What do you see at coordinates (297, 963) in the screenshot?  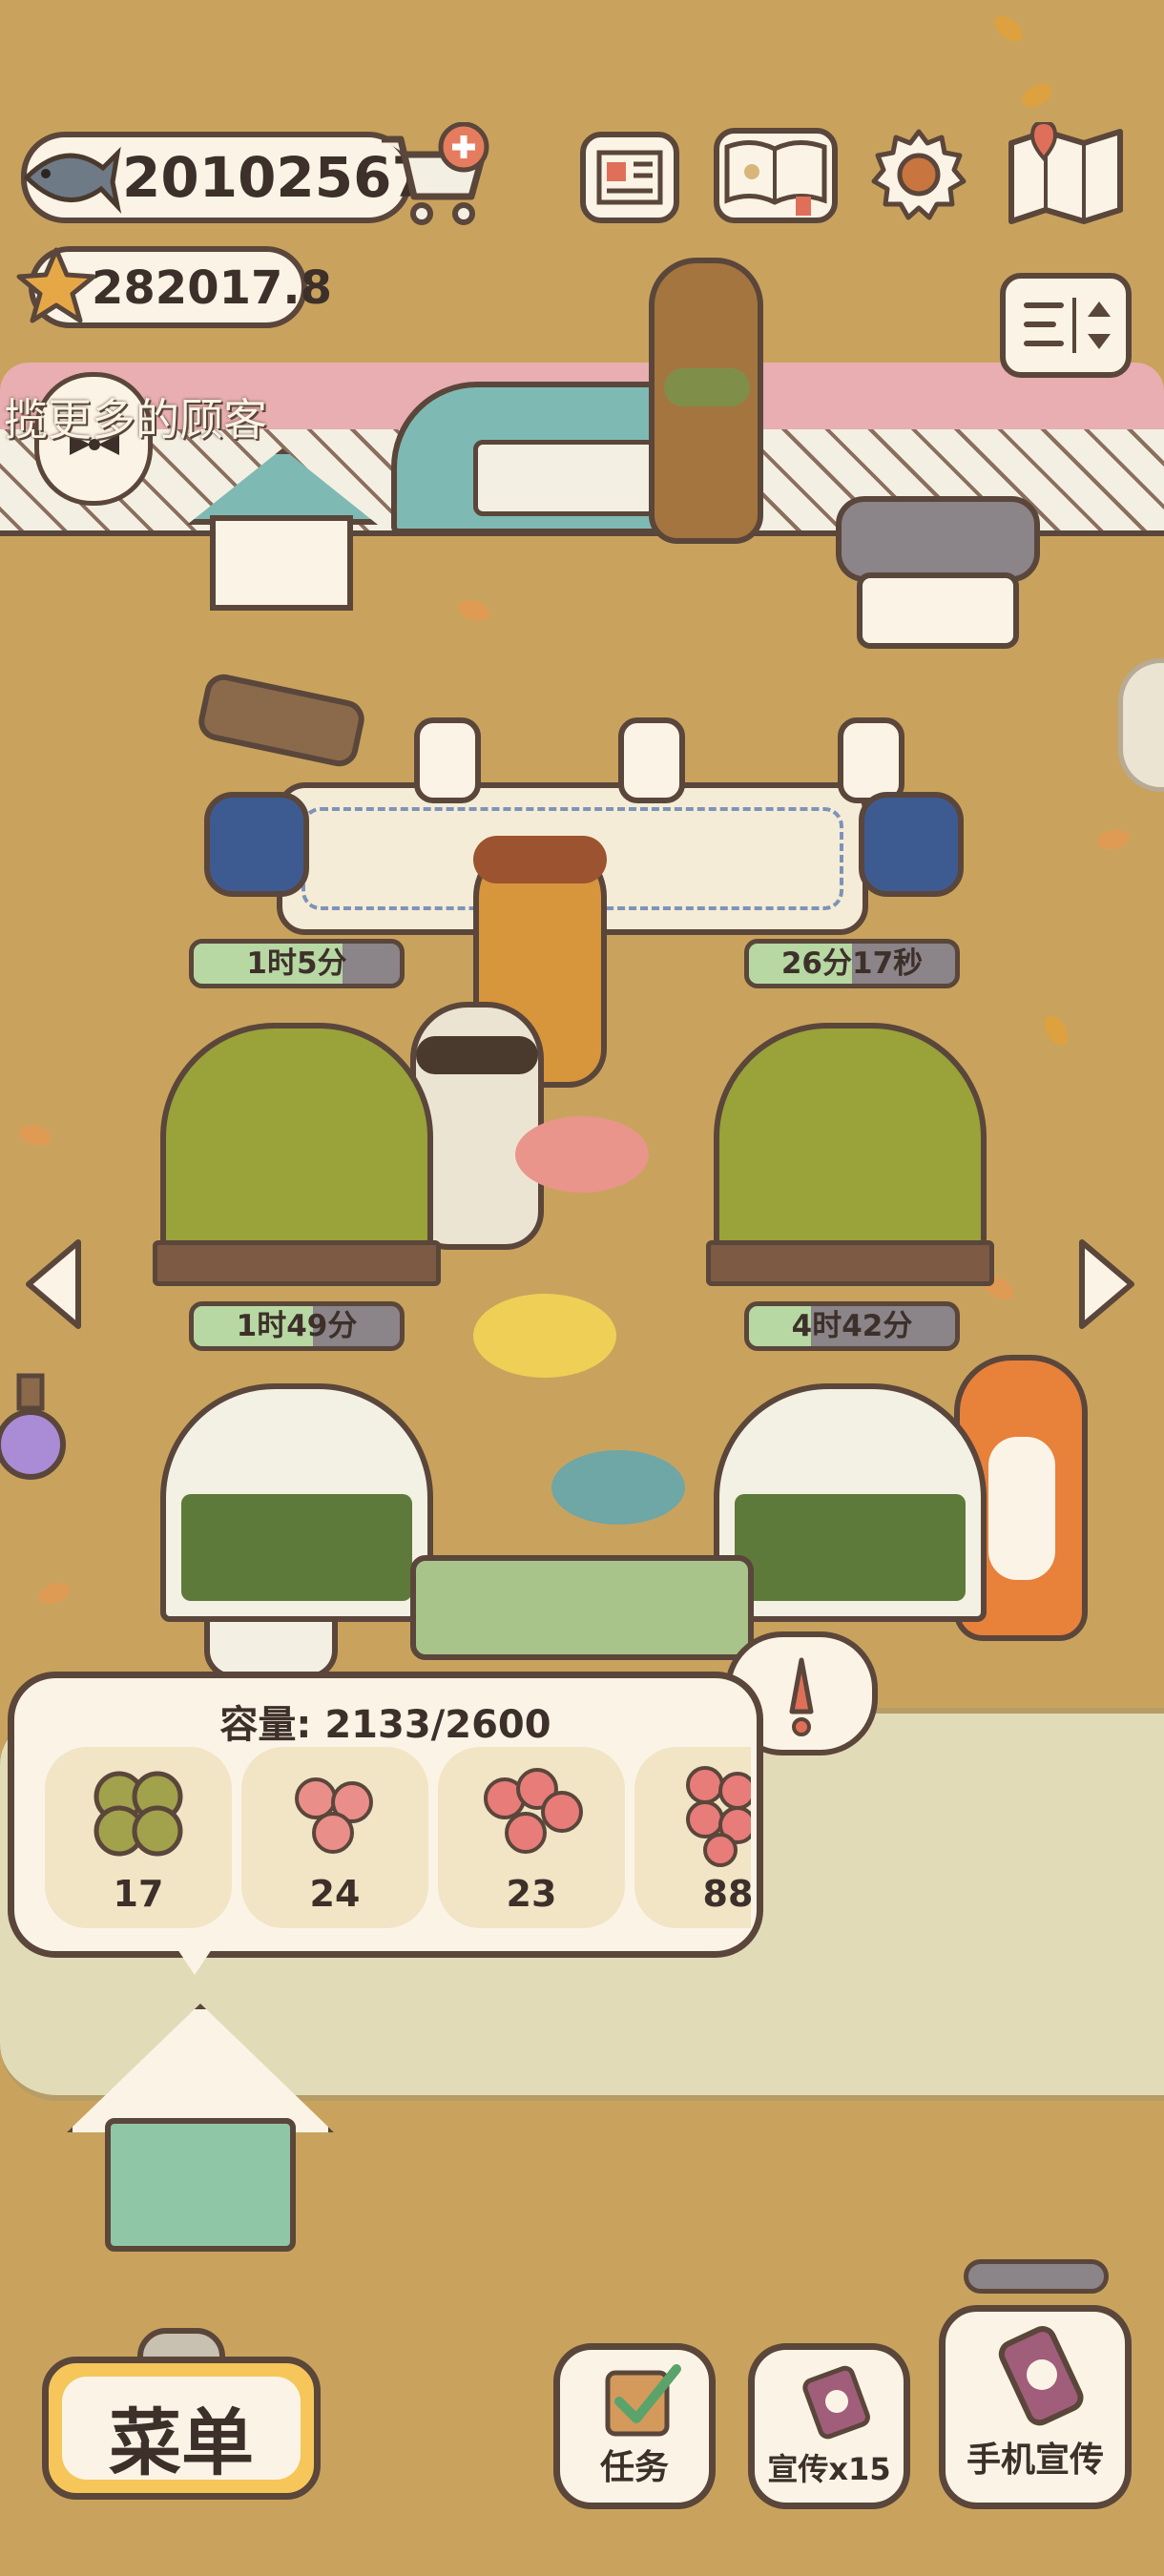 I see `greenhouse-timer-tl: 1时5分` at bounding box center [297, 963].